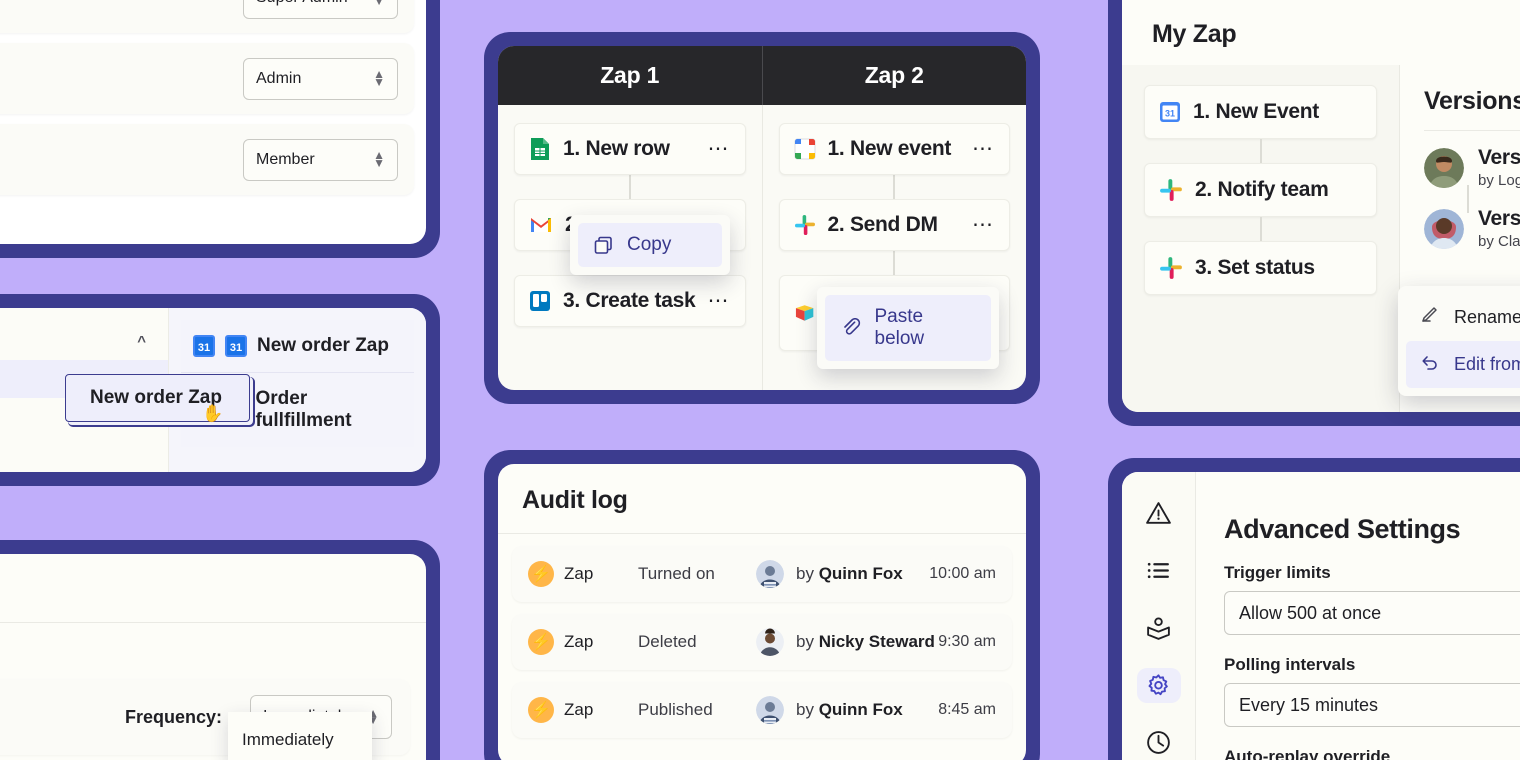  What do you see at coordinates (1372, 613) in the screenshot?
I see `trigger-limits-input: Allow 500 at once` at bounding box center [1372, 613].